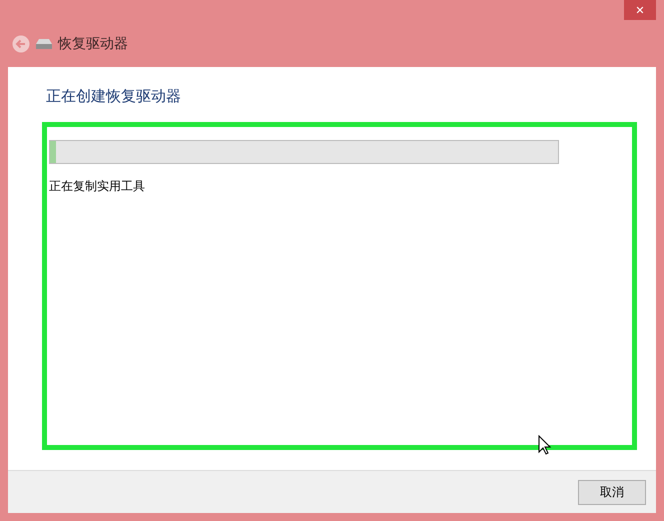  I want to click on window-title: 恢复驱动器, so click(93, 43).